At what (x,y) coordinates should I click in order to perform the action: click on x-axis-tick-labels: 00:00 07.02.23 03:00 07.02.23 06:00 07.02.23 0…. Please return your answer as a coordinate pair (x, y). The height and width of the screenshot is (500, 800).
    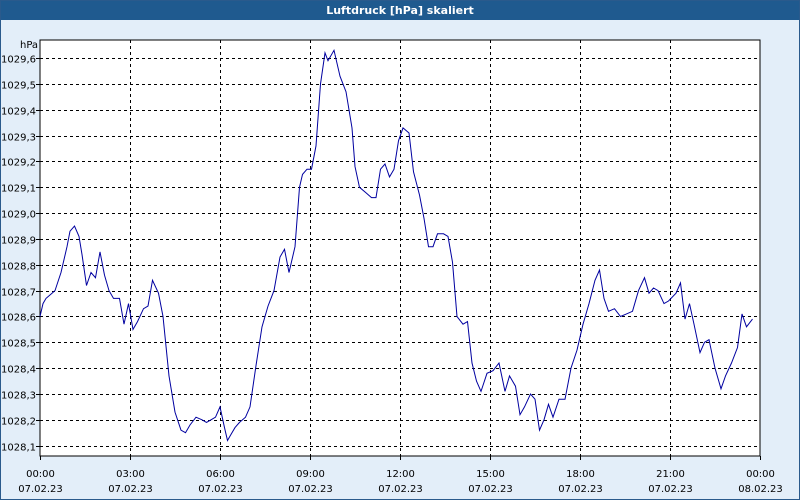
    Looking at the image, I should click on (400, 482).